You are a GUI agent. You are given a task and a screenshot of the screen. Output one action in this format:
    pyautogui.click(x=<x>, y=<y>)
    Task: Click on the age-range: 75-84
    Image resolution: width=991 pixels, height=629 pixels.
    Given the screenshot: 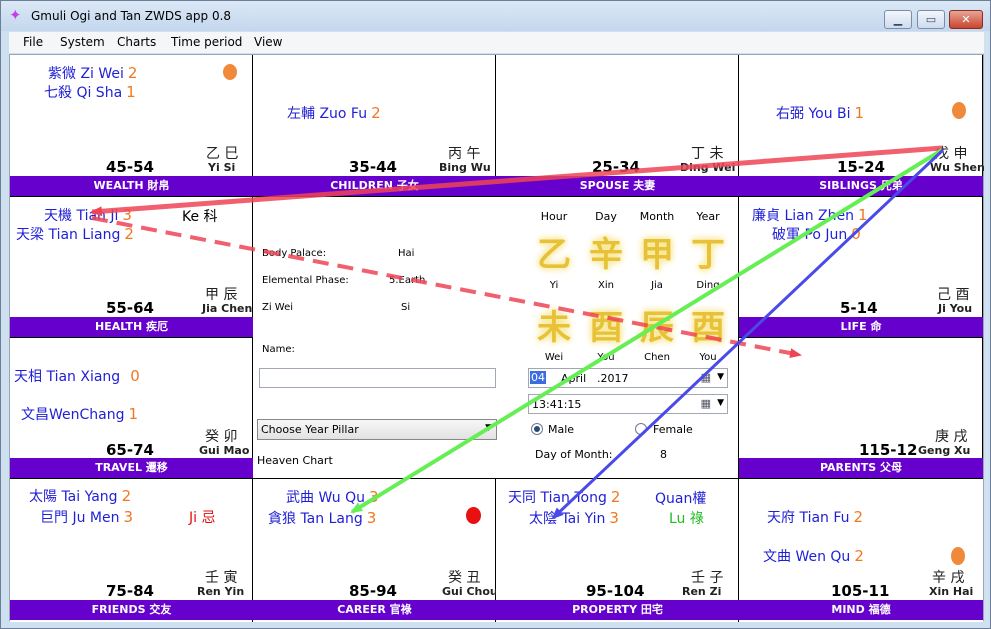 What is the action you would take?
    pyautogui.click(x=130, y=591)
    